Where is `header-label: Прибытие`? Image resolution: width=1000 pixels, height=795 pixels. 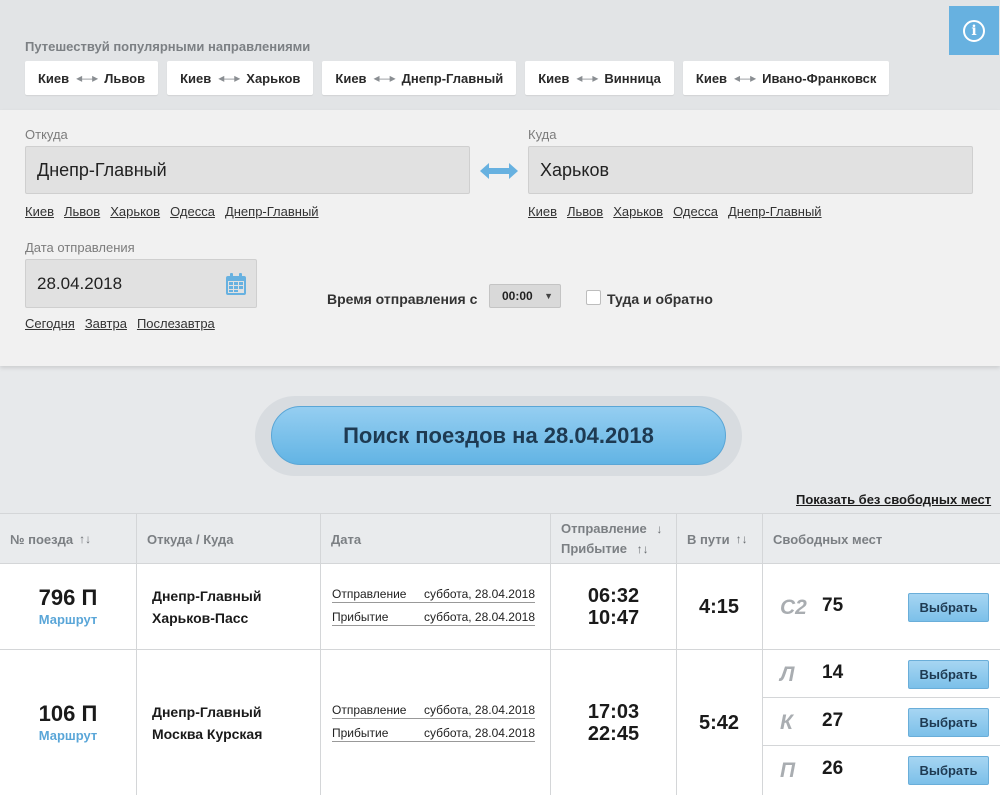
header-label: Прибытие is located at coordinates (594, 548).